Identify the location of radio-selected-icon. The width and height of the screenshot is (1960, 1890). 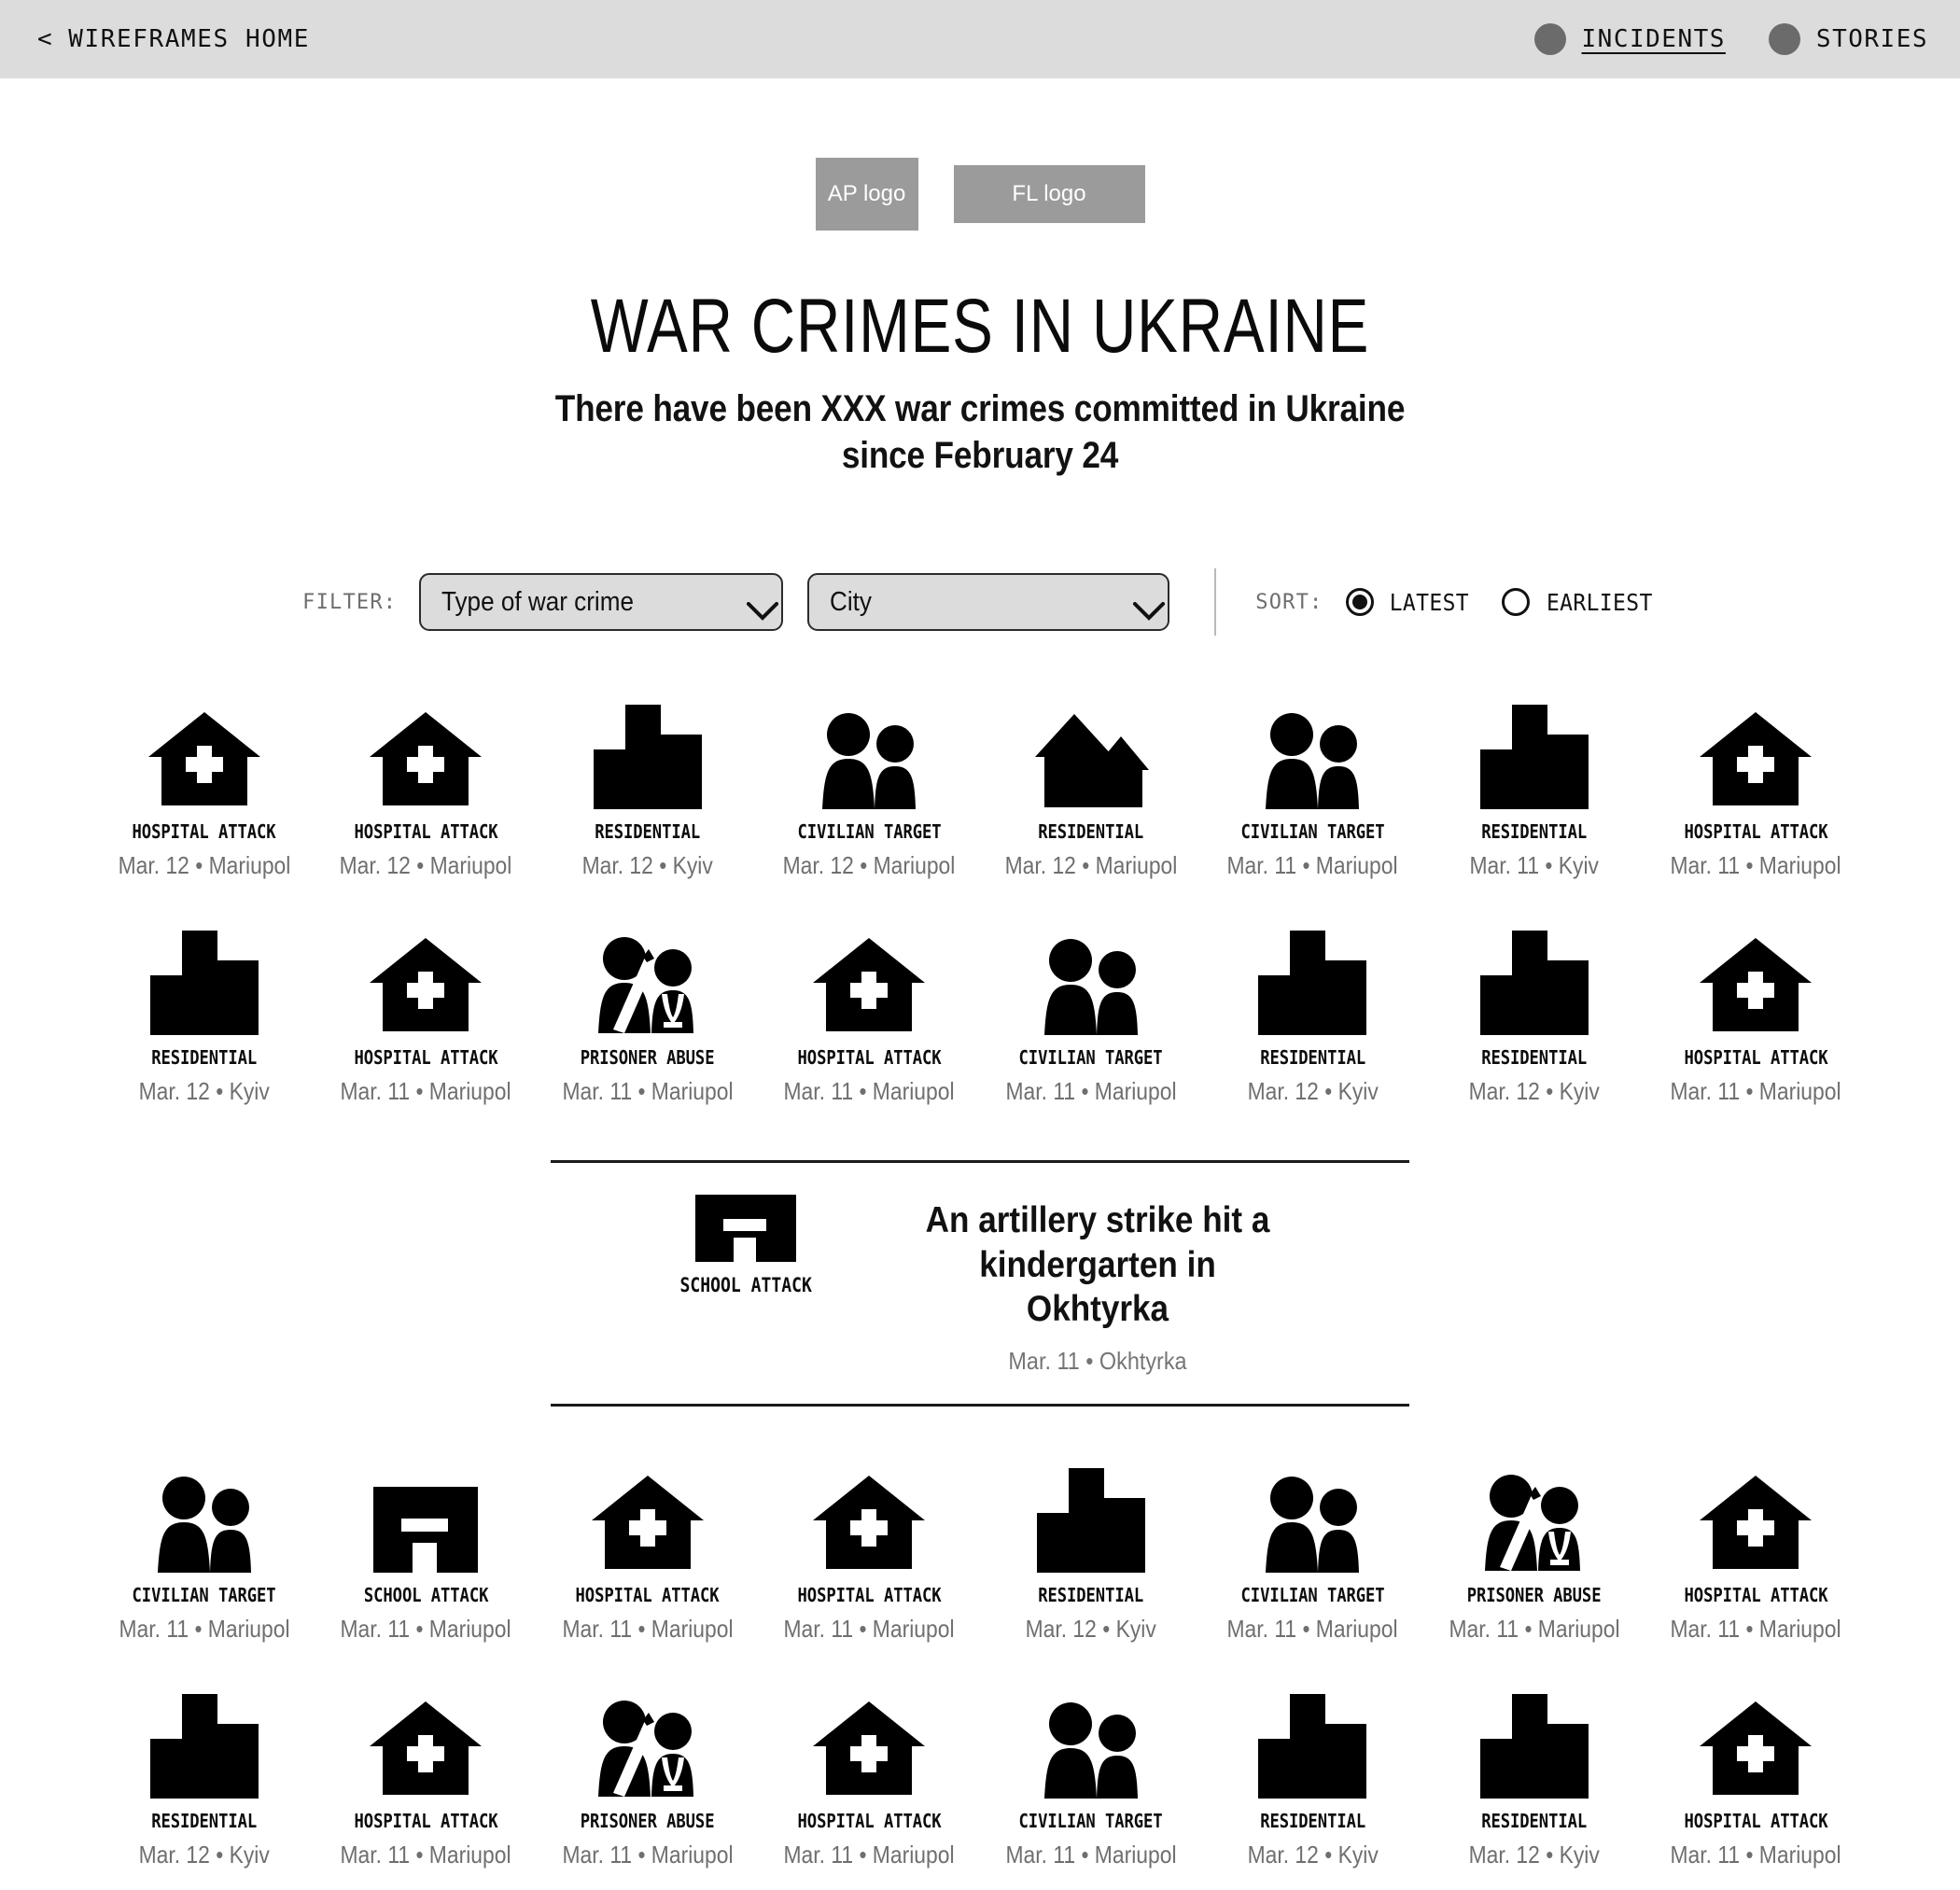
(1359, 602).